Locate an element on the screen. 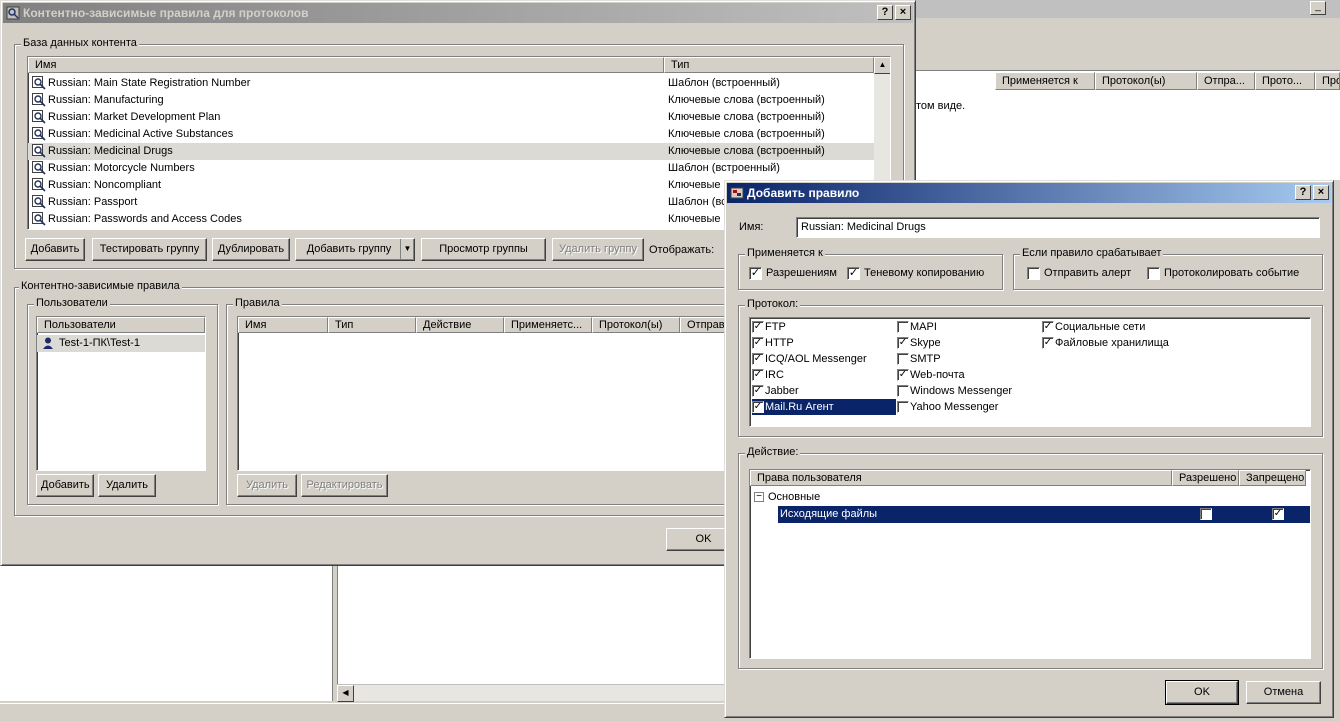 The image size is (1340, 721). protocol-item: ✓ HTTP is located at coordinates (824, 343).